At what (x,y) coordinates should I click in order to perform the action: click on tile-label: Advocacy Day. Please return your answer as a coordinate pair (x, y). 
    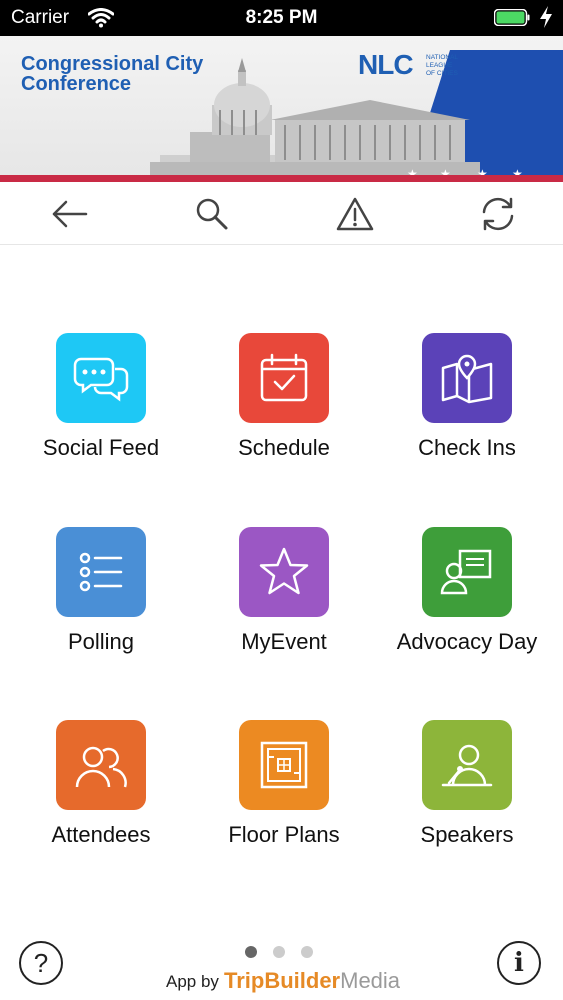
    Looking at the image, I should click on (467, 641).